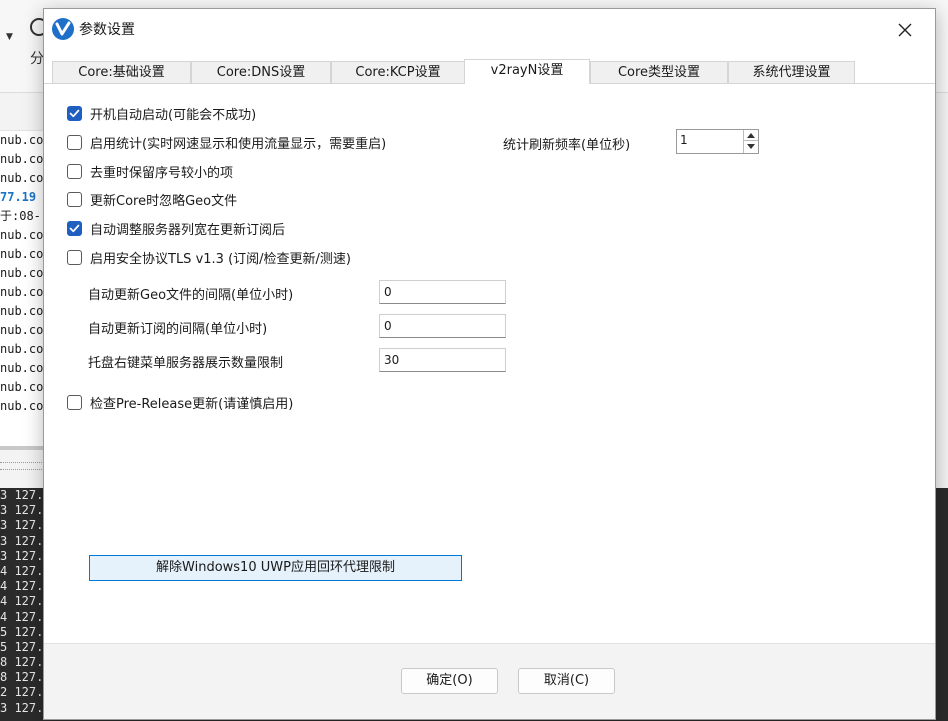 Image resolution: width=948 pixels, height=721 pixels. What do you see at coordinates (188, 230) in the screenshot?
I see `auto-resize-label: 自动调整服务器列宽在更新订阅后` at bounding box center [188, 230].